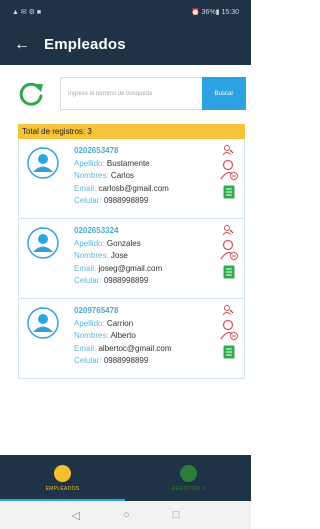  Describe the element at coordinates (62, 473) in the screenshot. I see `employee-nav-icon` at that location.